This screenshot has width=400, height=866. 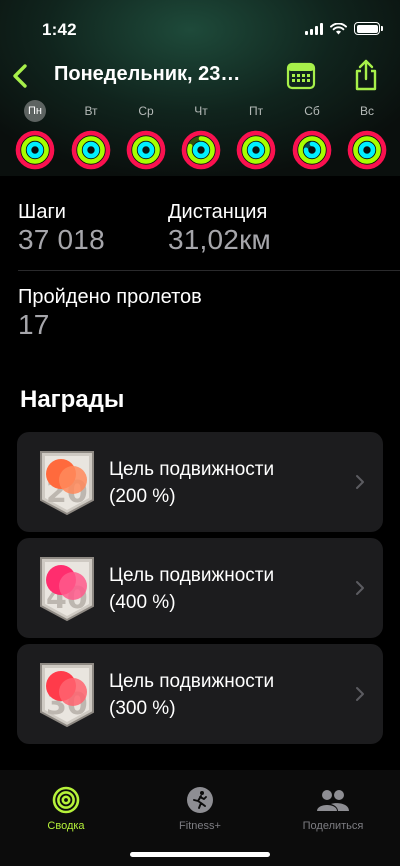 I want to click on day-5: Пт, so click(x=256, y=135).